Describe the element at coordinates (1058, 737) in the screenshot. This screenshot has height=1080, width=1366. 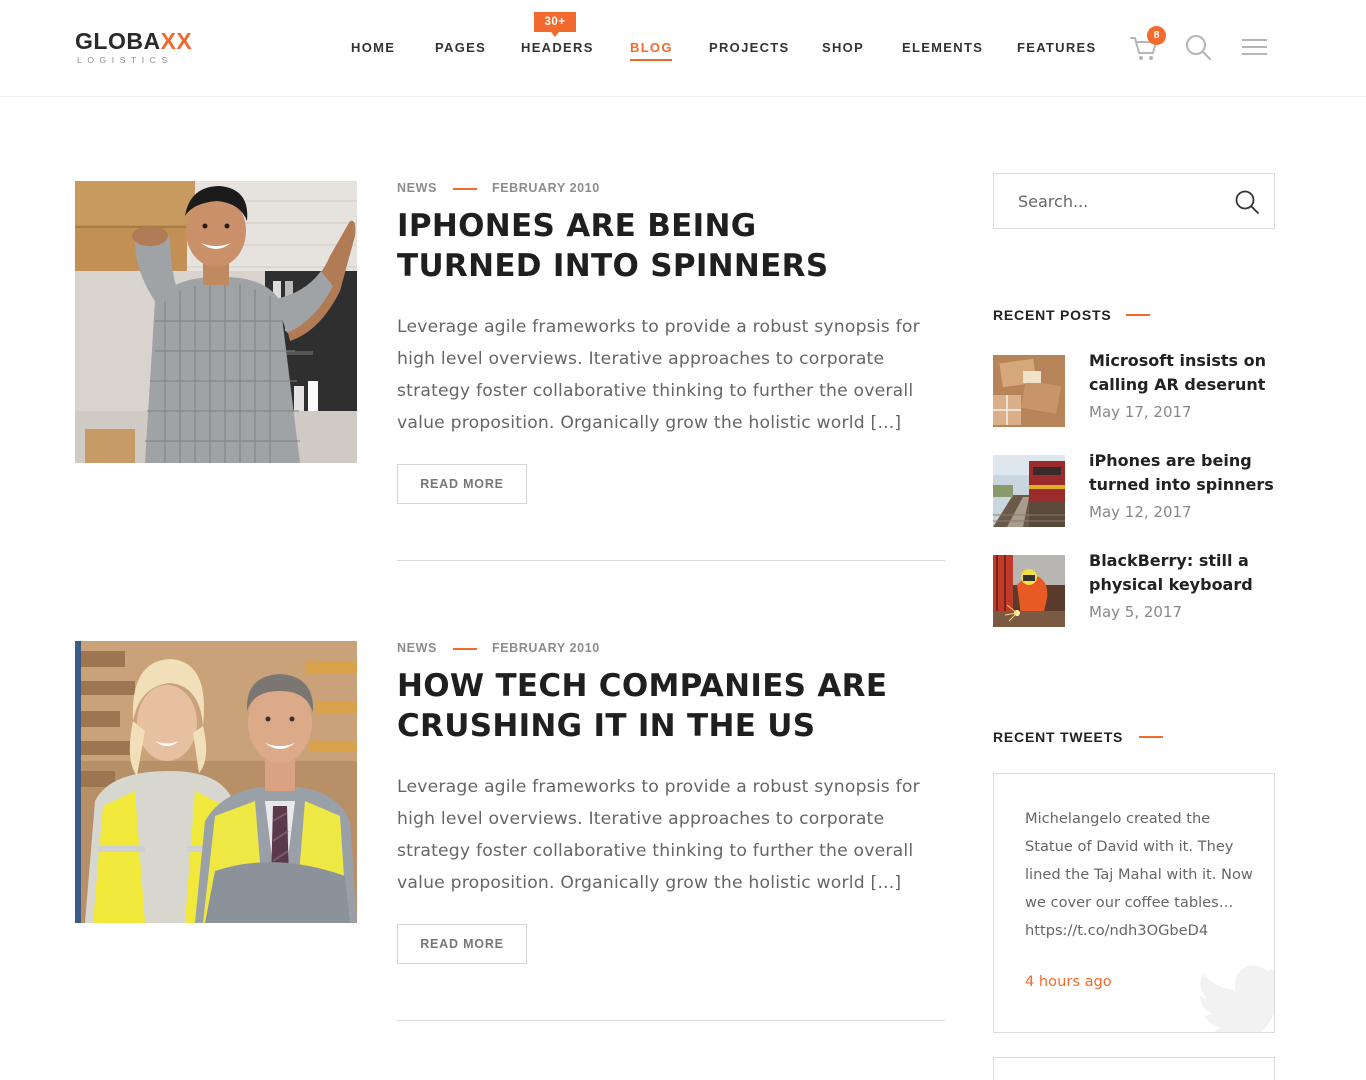
I see `recent-tweets-heading: RECENT TWEETS` at that location.